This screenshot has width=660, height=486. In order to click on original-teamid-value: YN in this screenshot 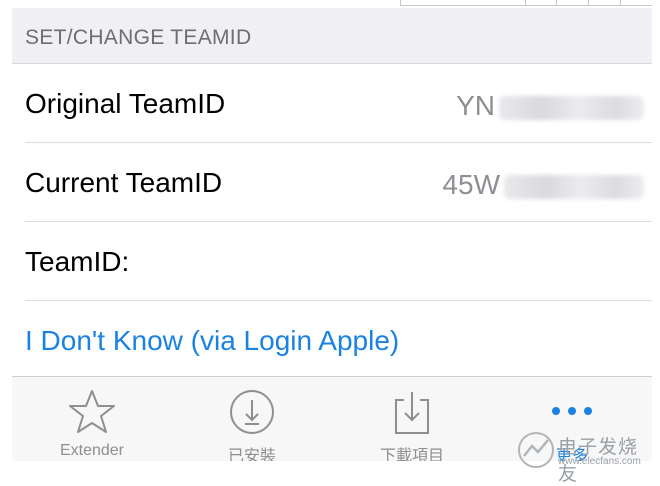, I will do `click(550, 106)`.